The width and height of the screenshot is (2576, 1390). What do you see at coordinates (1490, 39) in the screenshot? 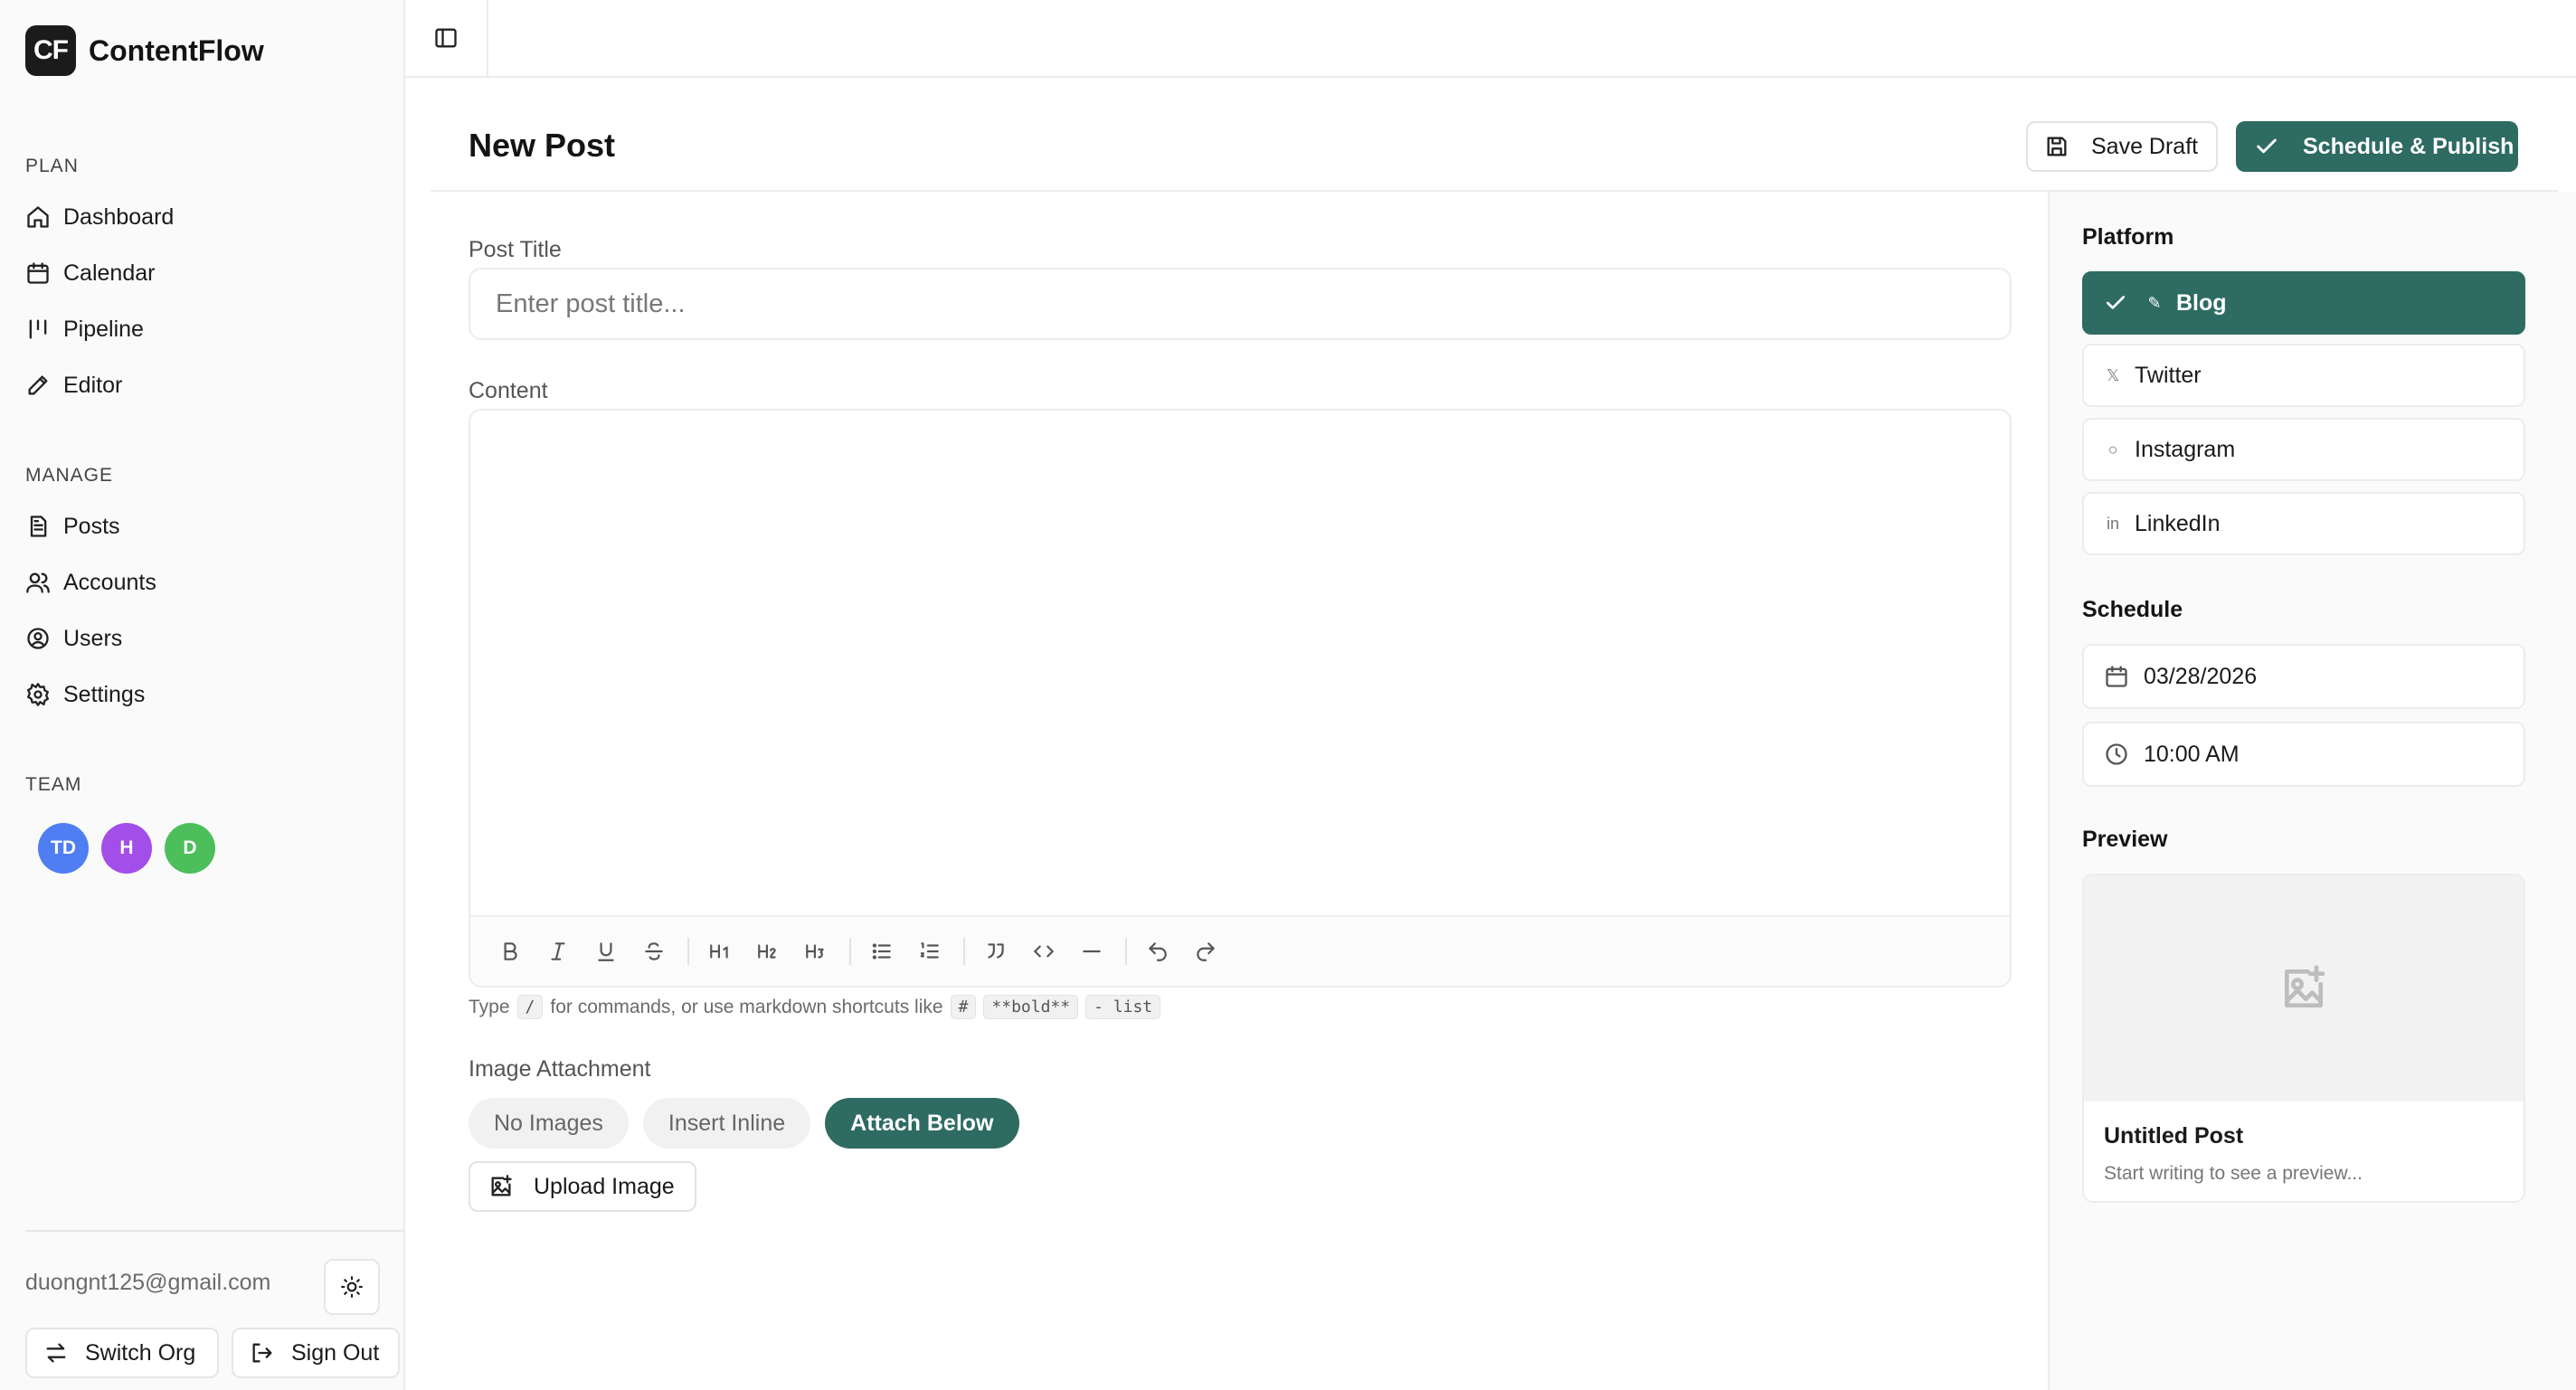
I see `top-bar` at bounding box center [1490, 39].